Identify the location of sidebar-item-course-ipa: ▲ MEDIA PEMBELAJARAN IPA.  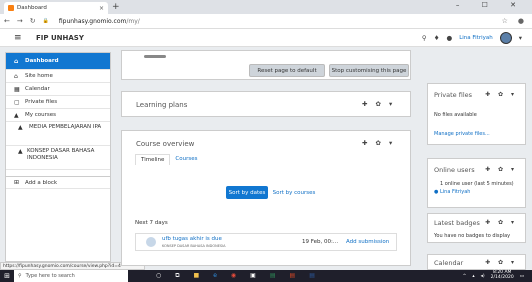
(58, 134).